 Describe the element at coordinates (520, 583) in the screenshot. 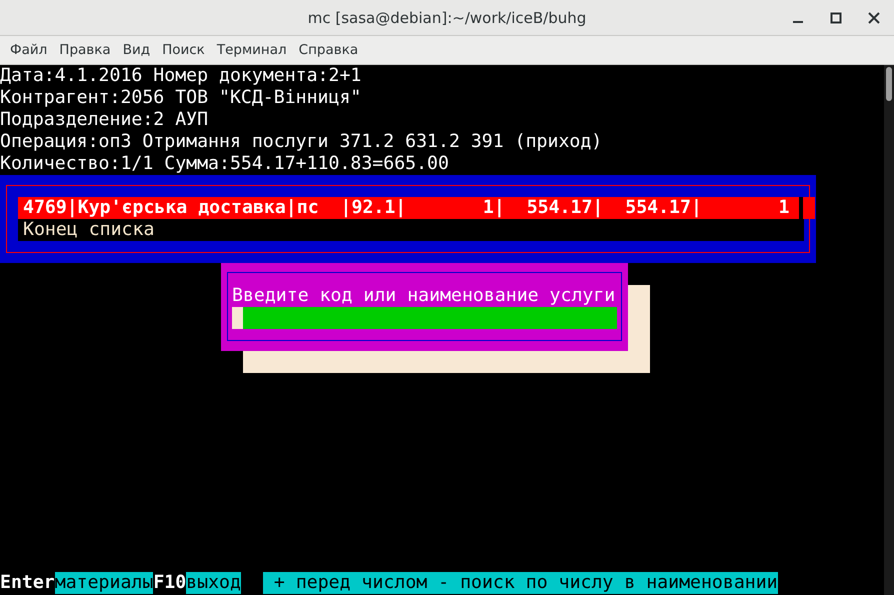

I see `hint-text: + перед числом - поиск по числу в наименовании` at that location.